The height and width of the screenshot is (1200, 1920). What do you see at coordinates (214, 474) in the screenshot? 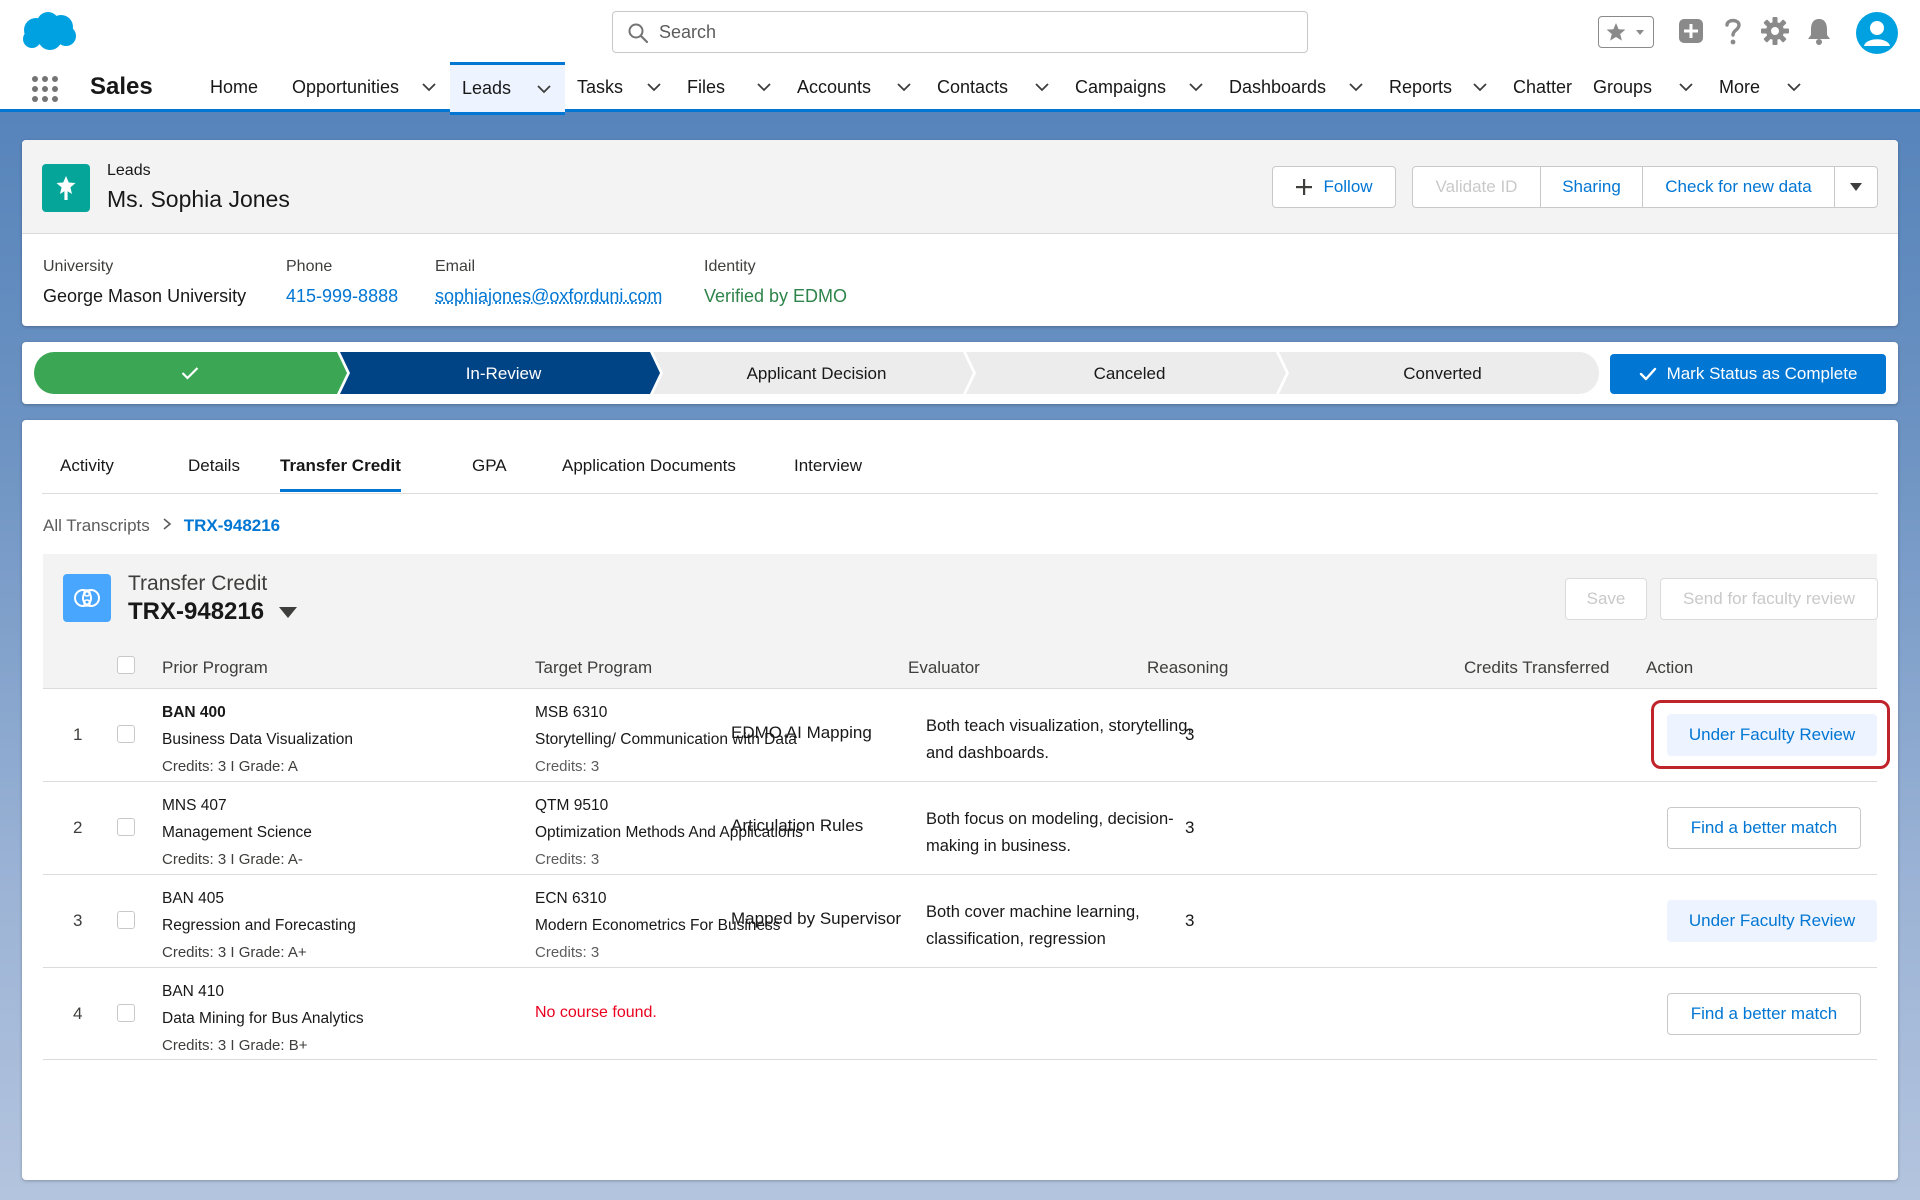
I see `tab-details: Details` at bounding box center [214, 474].